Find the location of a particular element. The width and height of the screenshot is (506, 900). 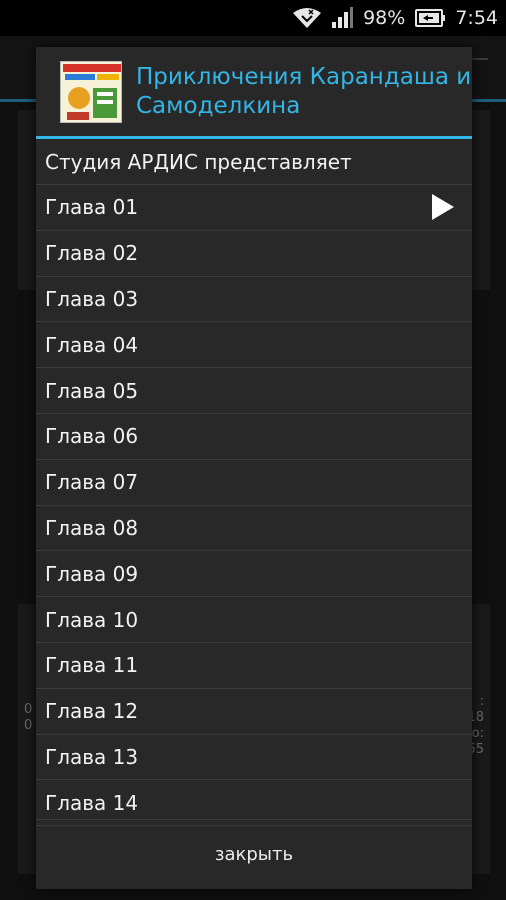

list-item-chapter: Глава 05 is located at coordinates (254, 391).